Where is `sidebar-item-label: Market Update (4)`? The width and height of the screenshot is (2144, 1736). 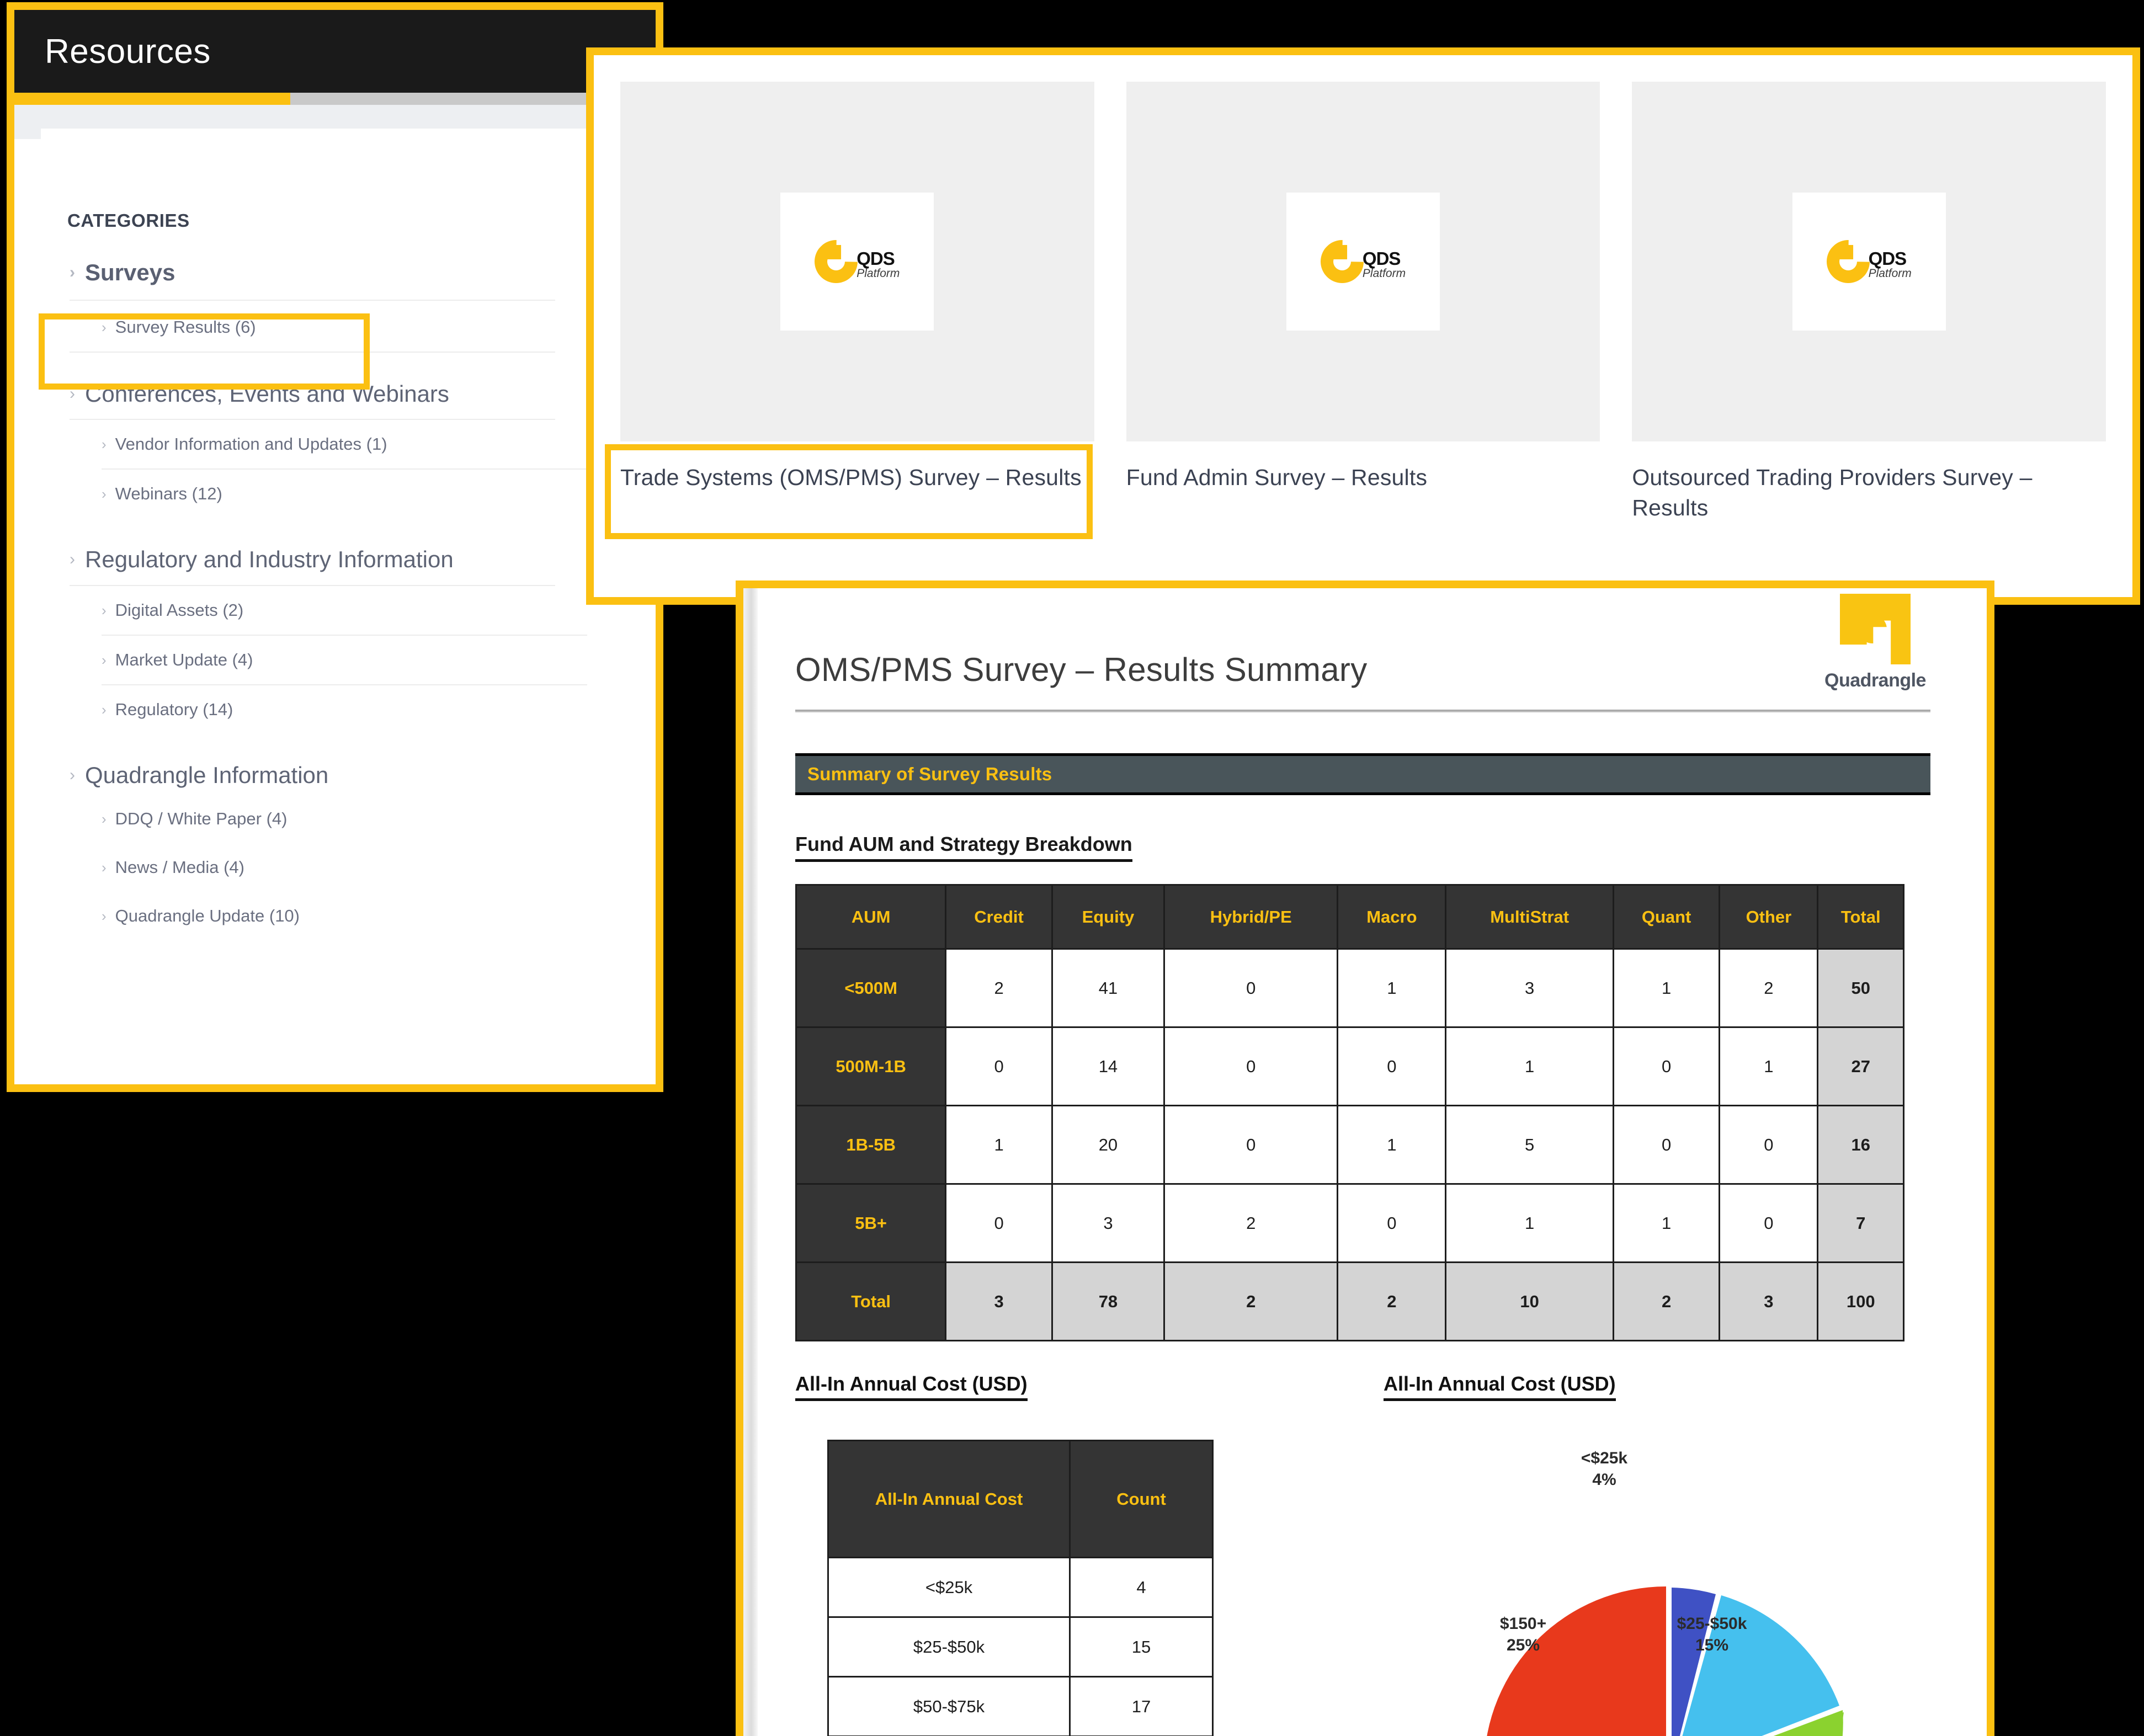
sidebar-item-label: Market Update (4) is located at coordinates (184, 659).